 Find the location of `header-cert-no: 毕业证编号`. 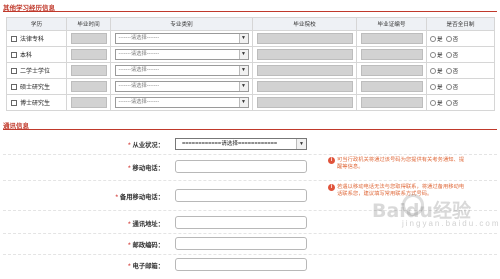

header-cert-no: 毕业证编号 is located at coordinates (391, 24).